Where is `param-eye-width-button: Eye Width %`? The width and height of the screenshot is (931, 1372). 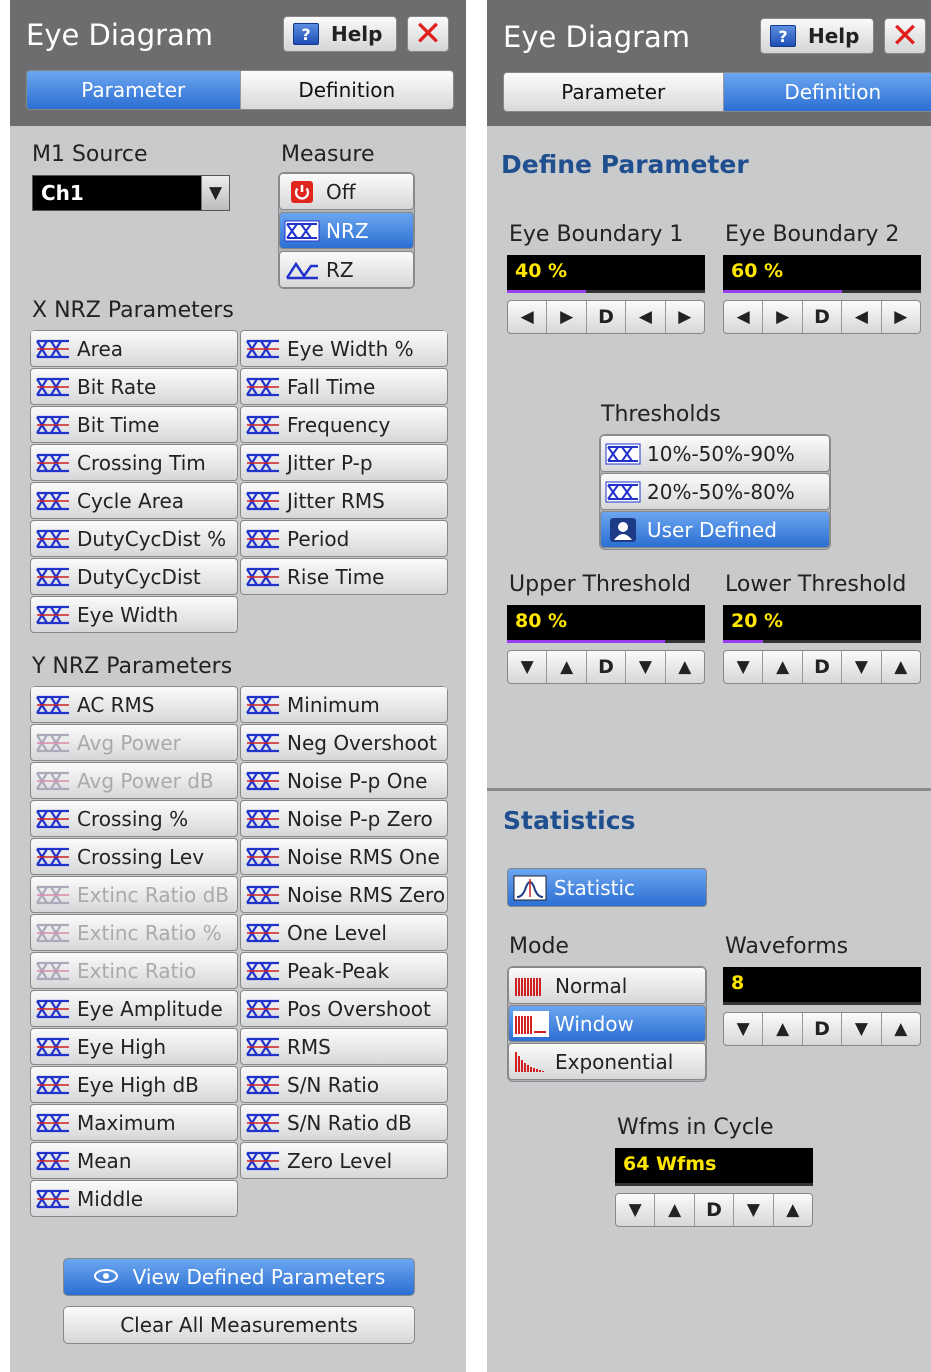
param-eye-width-button: Eye Width % is located at coordinates (344, 348).